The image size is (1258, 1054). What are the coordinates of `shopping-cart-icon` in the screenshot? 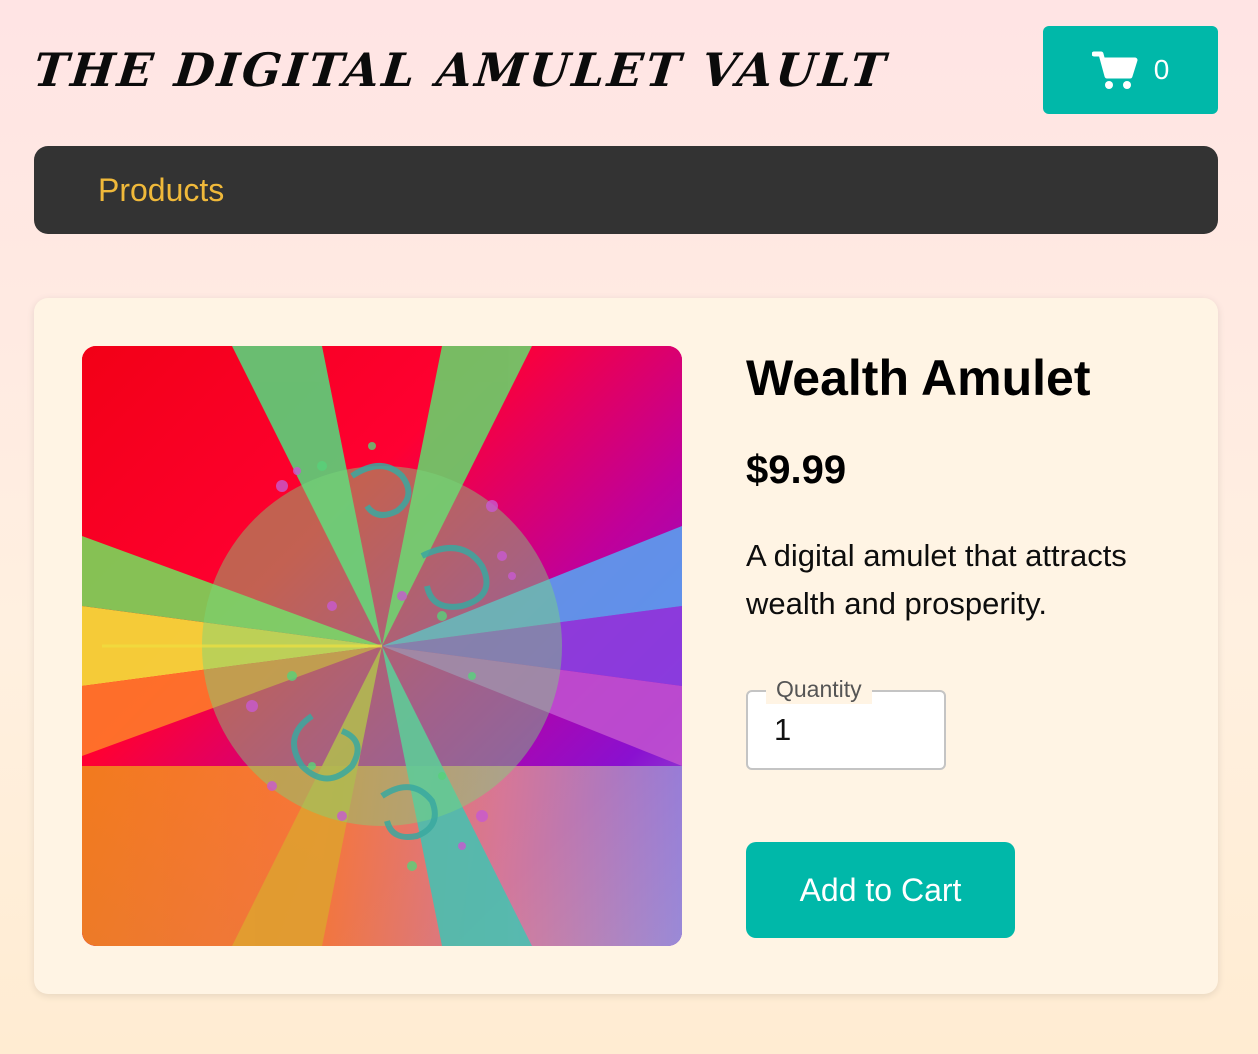 It's located at (1114, 70).